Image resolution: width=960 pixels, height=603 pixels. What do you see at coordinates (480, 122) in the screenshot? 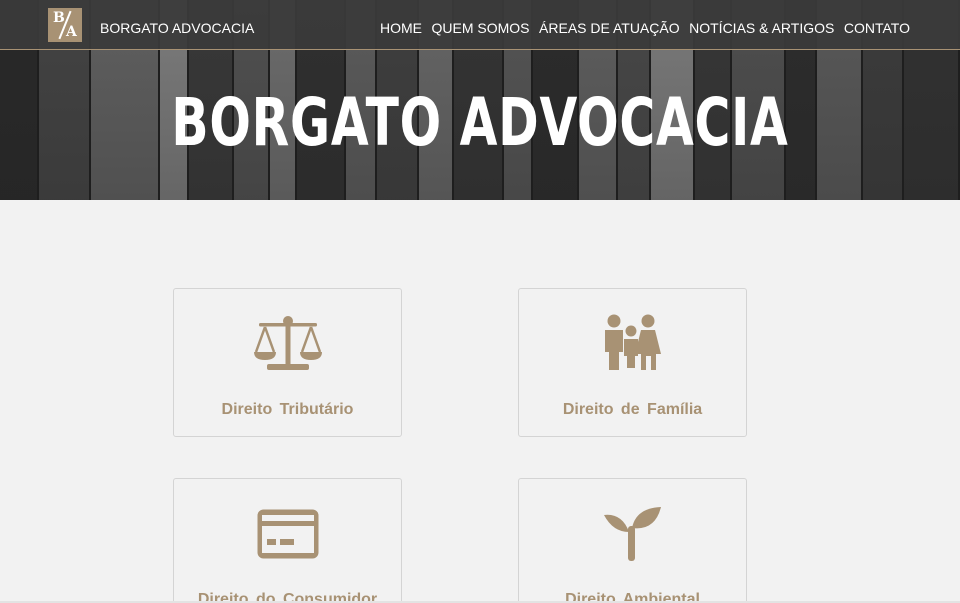
I see `hero-title: BORGATO ADVOCACIA` at bounding box center [480, 122].